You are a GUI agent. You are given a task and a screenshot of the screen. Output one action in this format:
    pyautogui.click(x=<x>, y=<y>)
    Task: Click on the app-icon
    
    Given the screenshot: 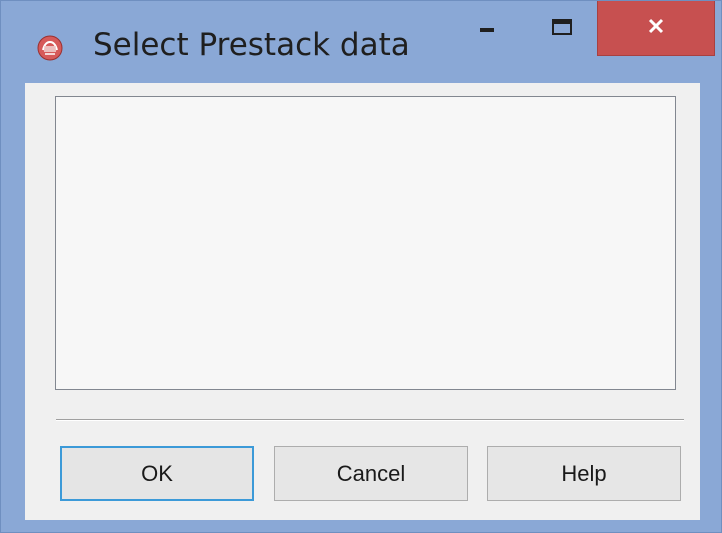 What is the action you would take?
    pyautogui.click(x=50, y=48)
    